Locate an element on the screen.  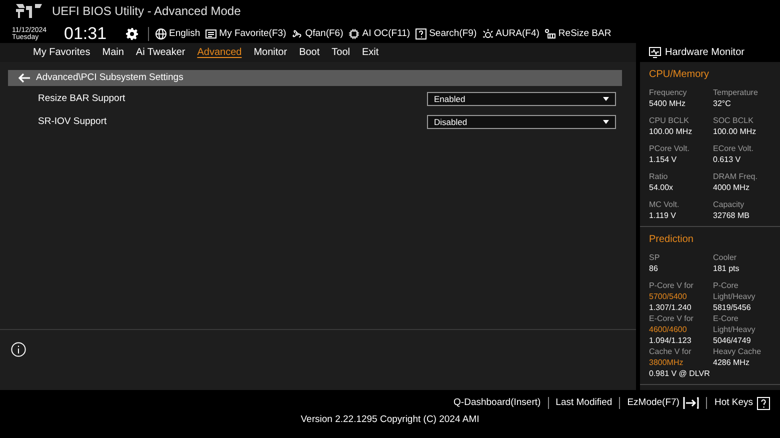
footer-button: Last Modified is located at coordinates (584, 403).